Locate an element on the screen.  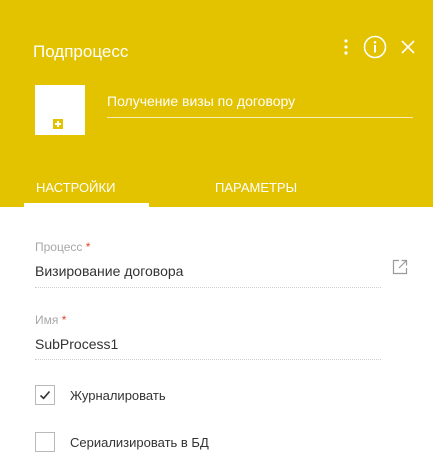
logging-checkbox-label: Журналировать is located at coordinates (118, 395).